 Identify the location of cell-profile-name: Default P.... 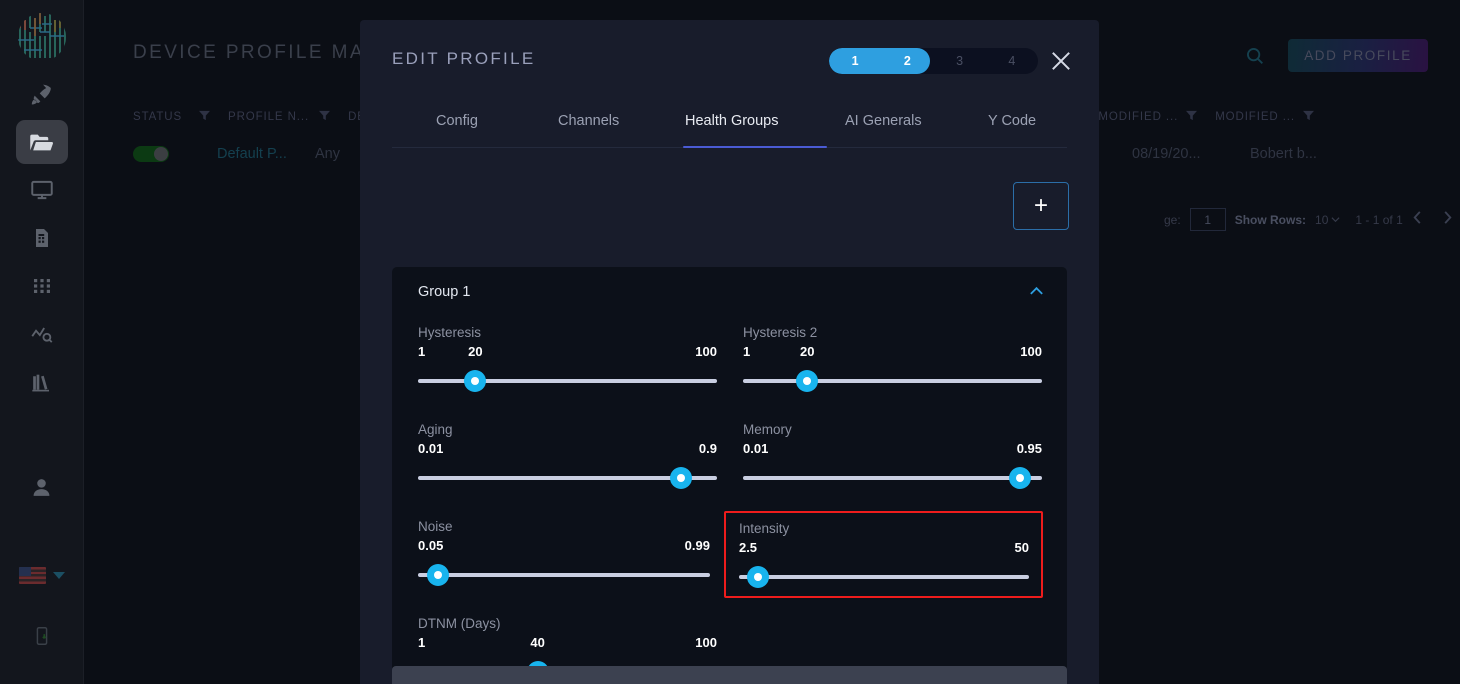
(259, 154).